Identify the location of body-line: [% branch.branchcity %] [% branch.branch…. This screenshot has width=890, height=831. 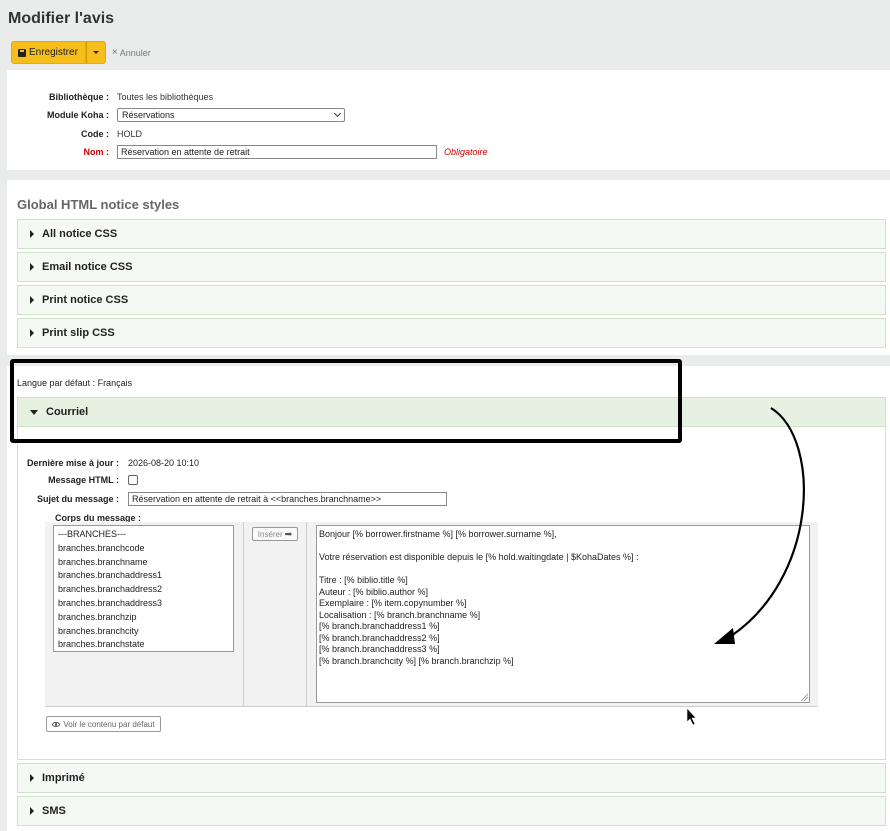
(416, 660).